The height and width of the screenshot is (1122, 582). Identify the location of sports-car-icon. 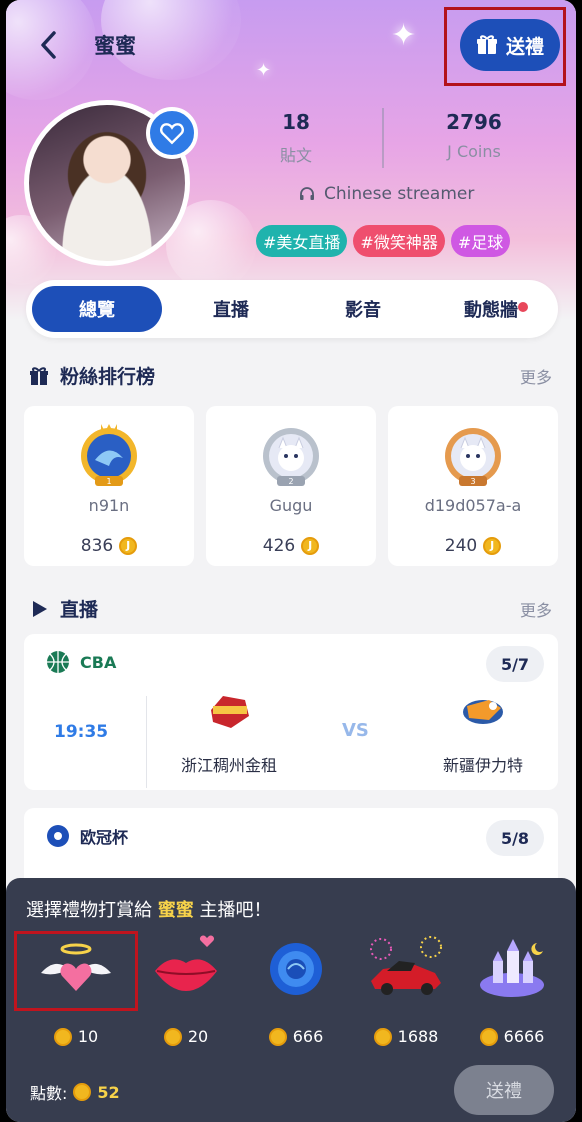
(406, 965).